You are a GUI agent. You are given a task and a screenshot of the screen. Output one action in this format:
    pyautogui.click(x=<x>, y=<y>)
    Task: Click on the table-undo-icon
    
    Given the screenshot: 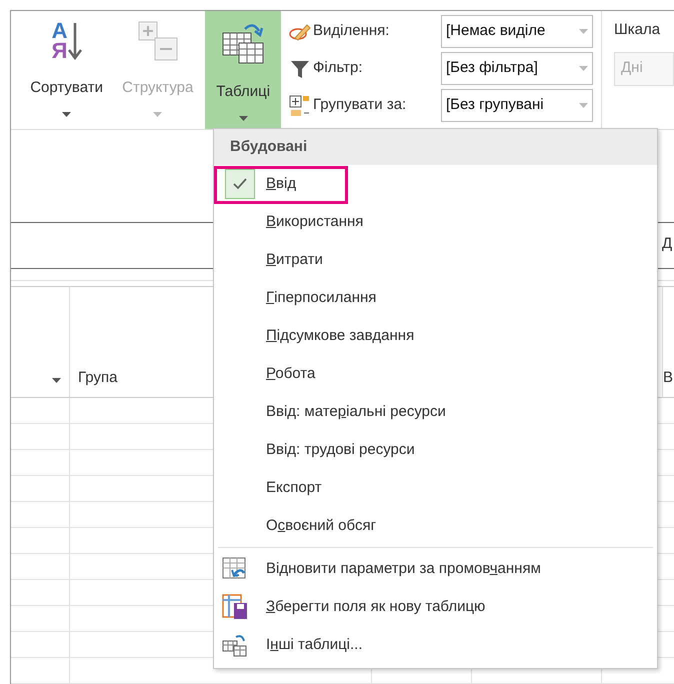 What is the action you would take?
    pyautogui.click(x=235, y=569)
    